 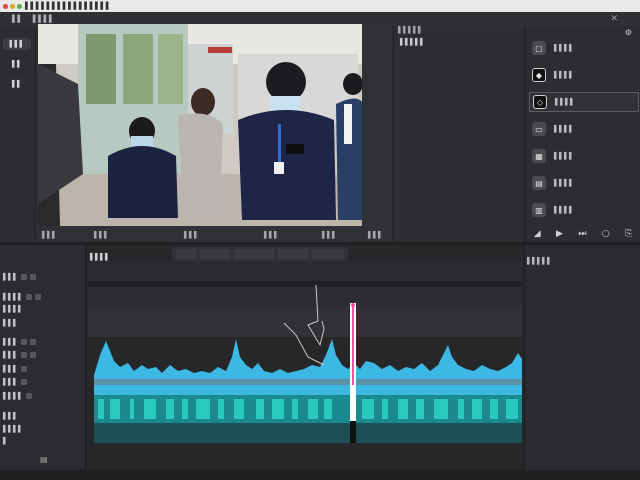 I want to click on track-row-1: ▌▌▌, so click(x=19, y=276).